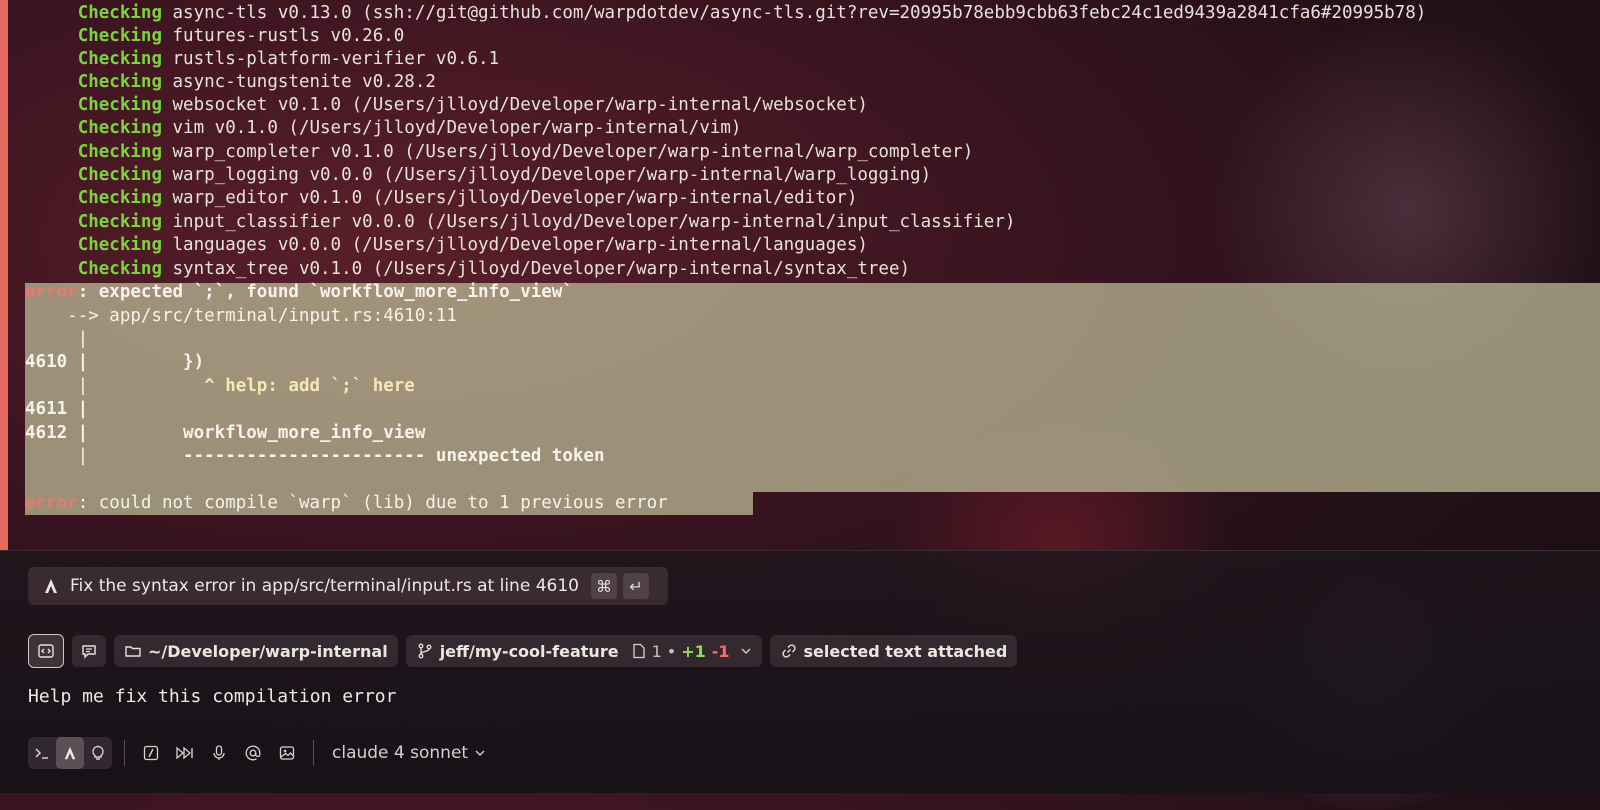 This screenshot has height=810, width=1600. What do you see at coordinates (288, 59) in the screenshot?
I see `output-line: Checking rustls-platform-verifier v0.6.1` at bounding box center [288, 59].